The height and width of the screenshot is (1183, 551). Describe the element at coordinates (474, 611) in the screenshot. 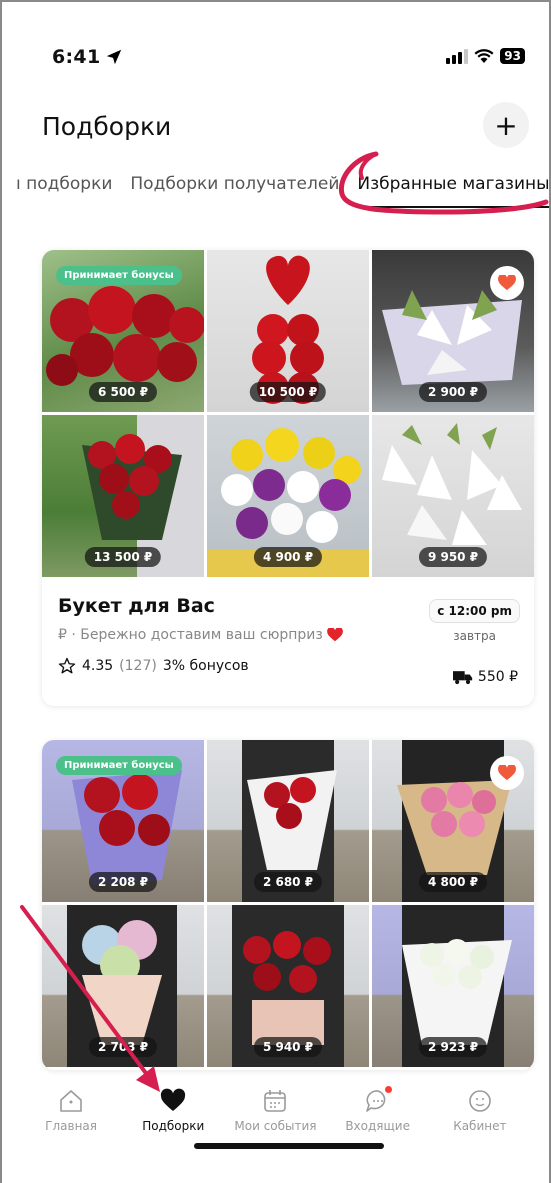

I see `delivery-time-value: с 12:00 pm` at that location.